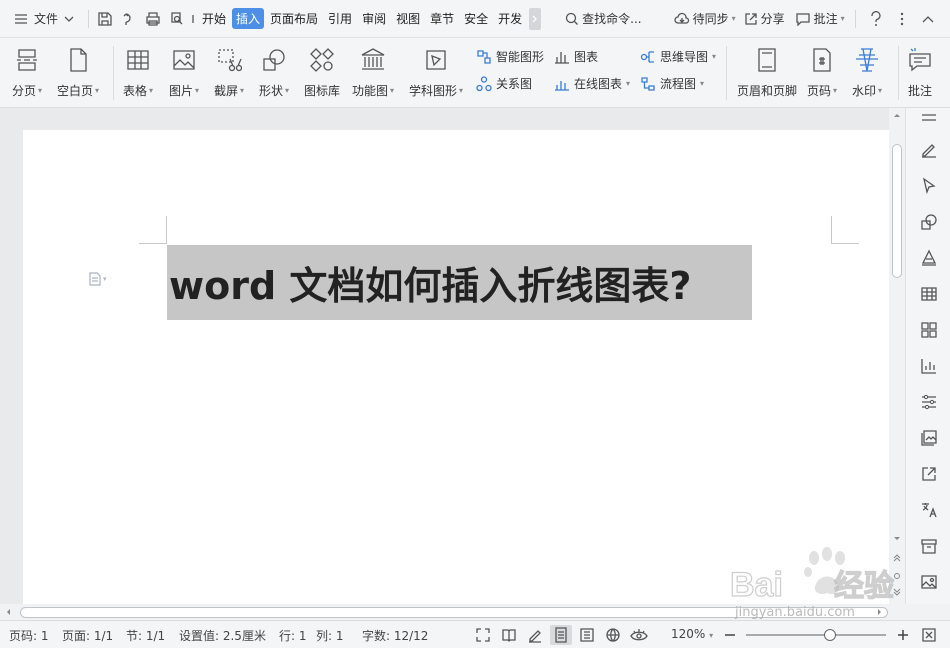  I want to click on tabs-more-button, so click(535, 18).